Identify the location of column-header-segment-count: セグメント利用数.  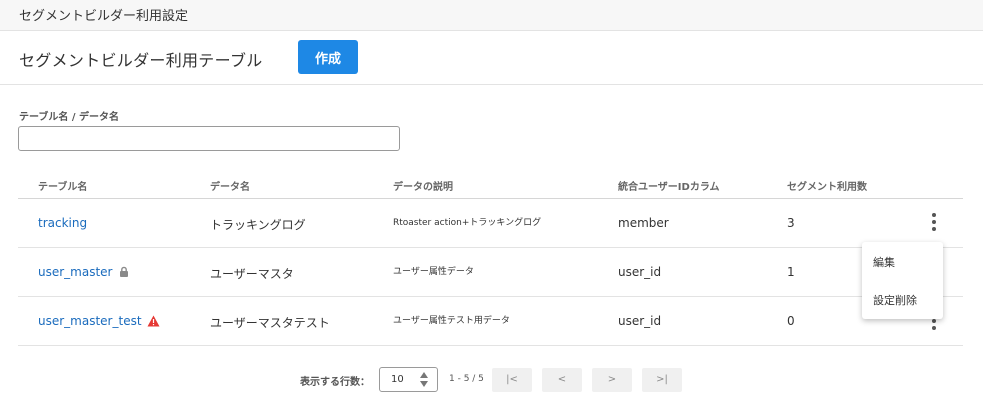
(827, 187).